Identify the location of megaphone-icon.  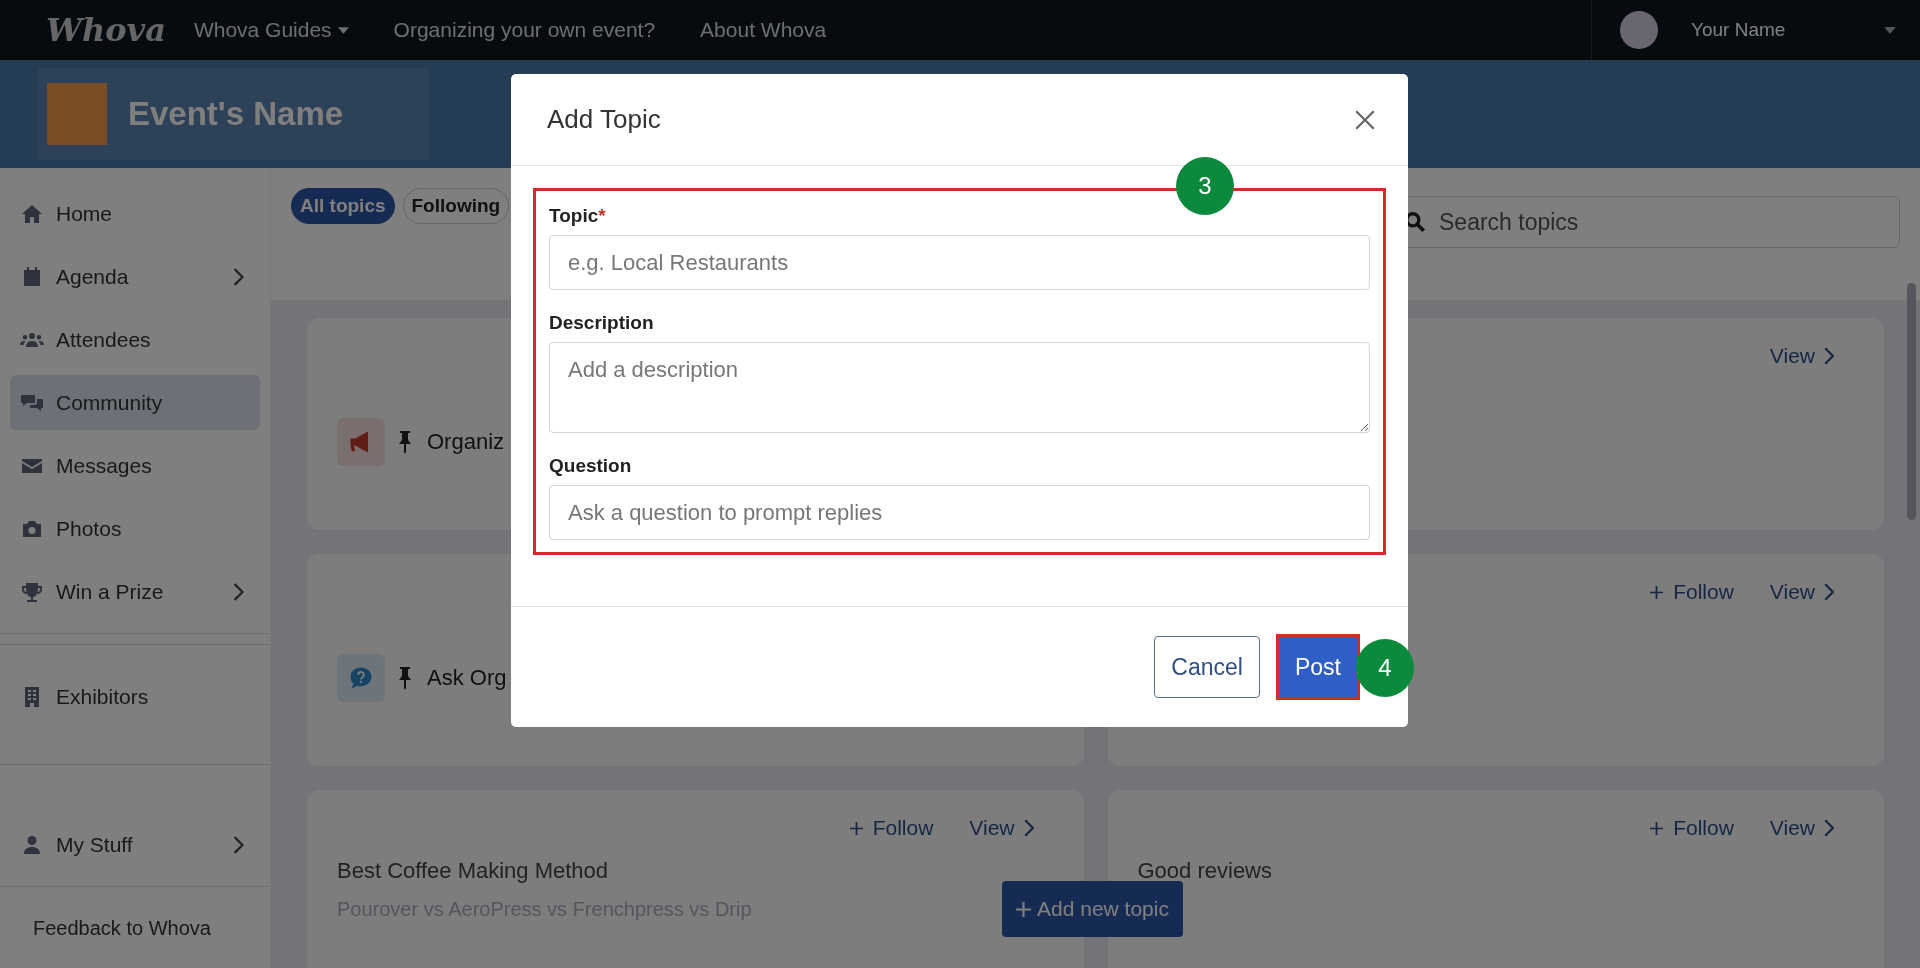
(361, 442).